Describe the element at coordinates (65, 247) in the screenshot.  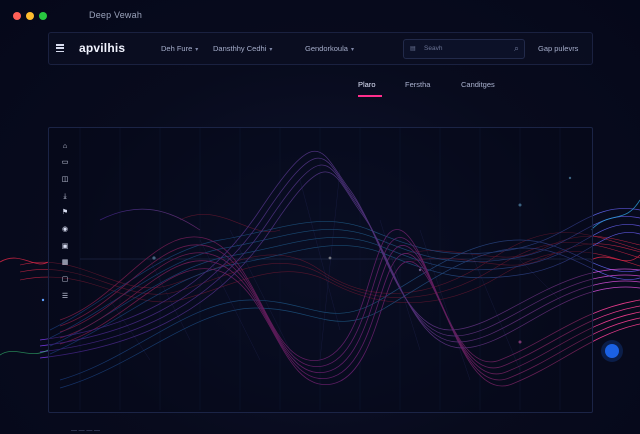
I see `lock-icon: ▣` at that location.